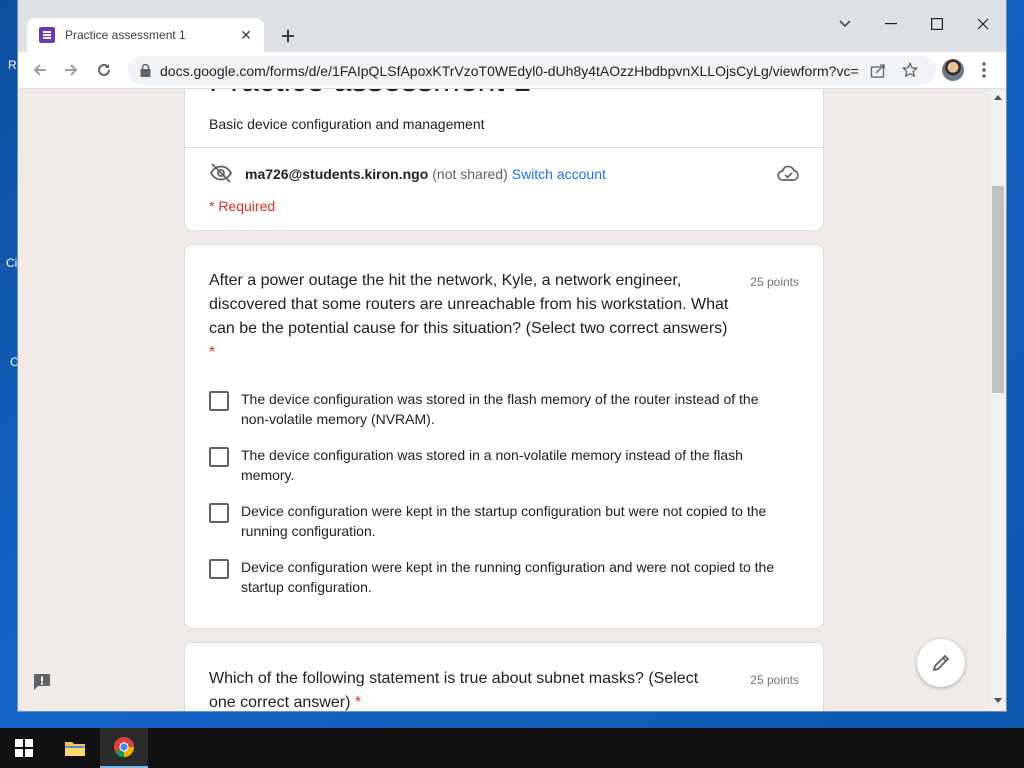 The width and height of the screenshot is (1024, 768). What do you see at coordinates (998, 289) in the screenshot?
I see `scroll-thumb` at bounding box center [998, 289].